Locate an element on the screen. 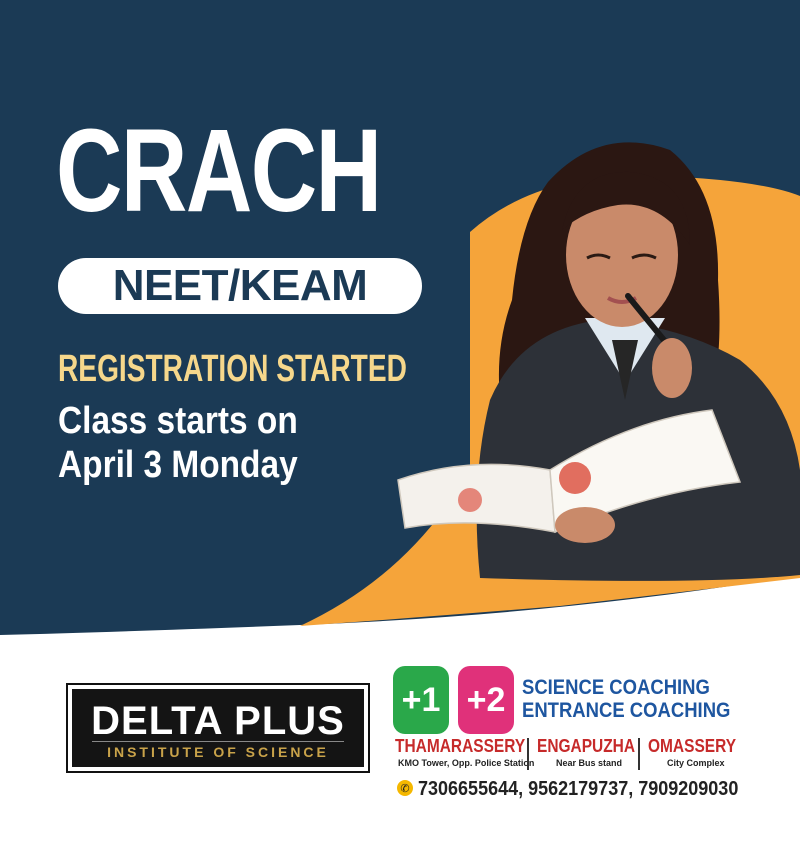 Image resolution: width=800 pixels, height=850 pixels. class-start-line2: April 3 Monday is located at coordinates (178, 465).